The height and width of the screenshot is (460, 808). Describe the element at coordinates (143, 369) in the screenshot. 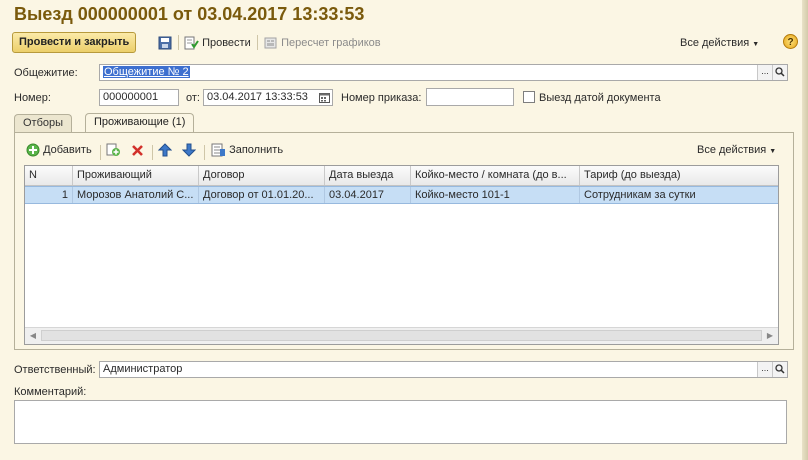

I see `responsible-value: Администратор` at that location.